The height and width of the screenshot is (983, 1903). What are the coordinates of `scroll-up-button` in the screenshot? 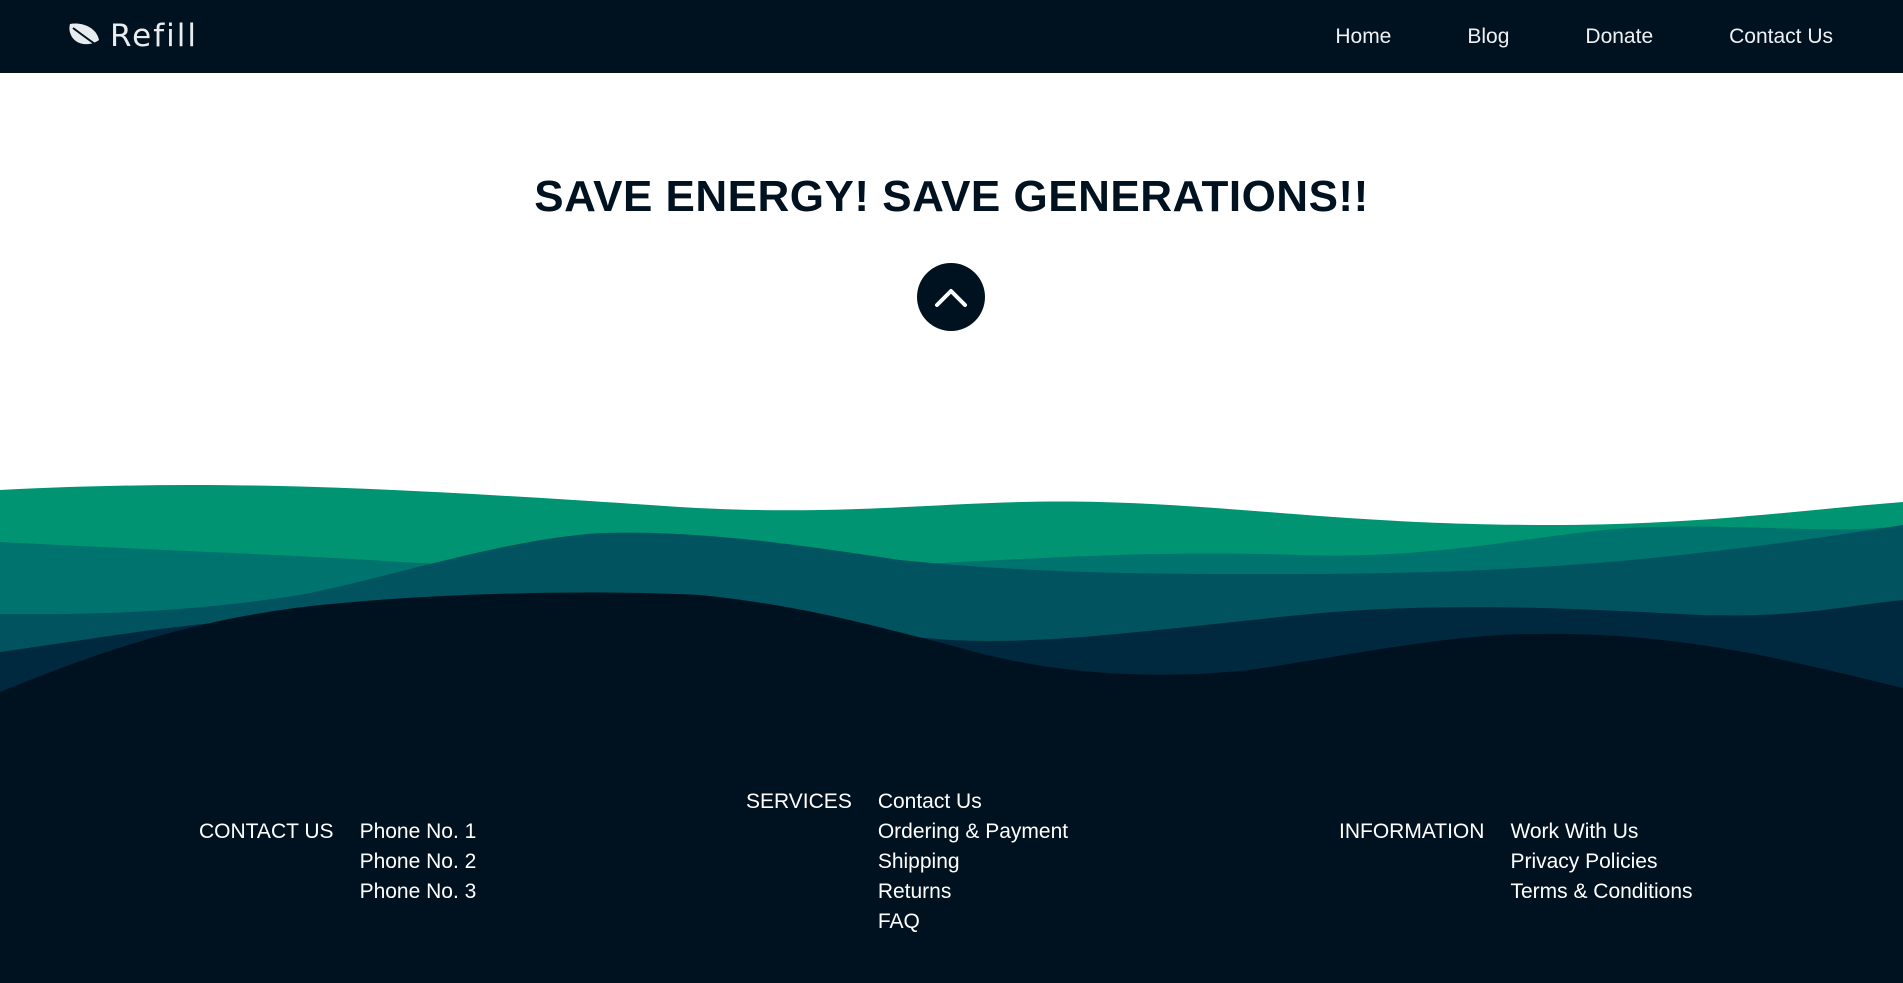 It's located at (951, 297).